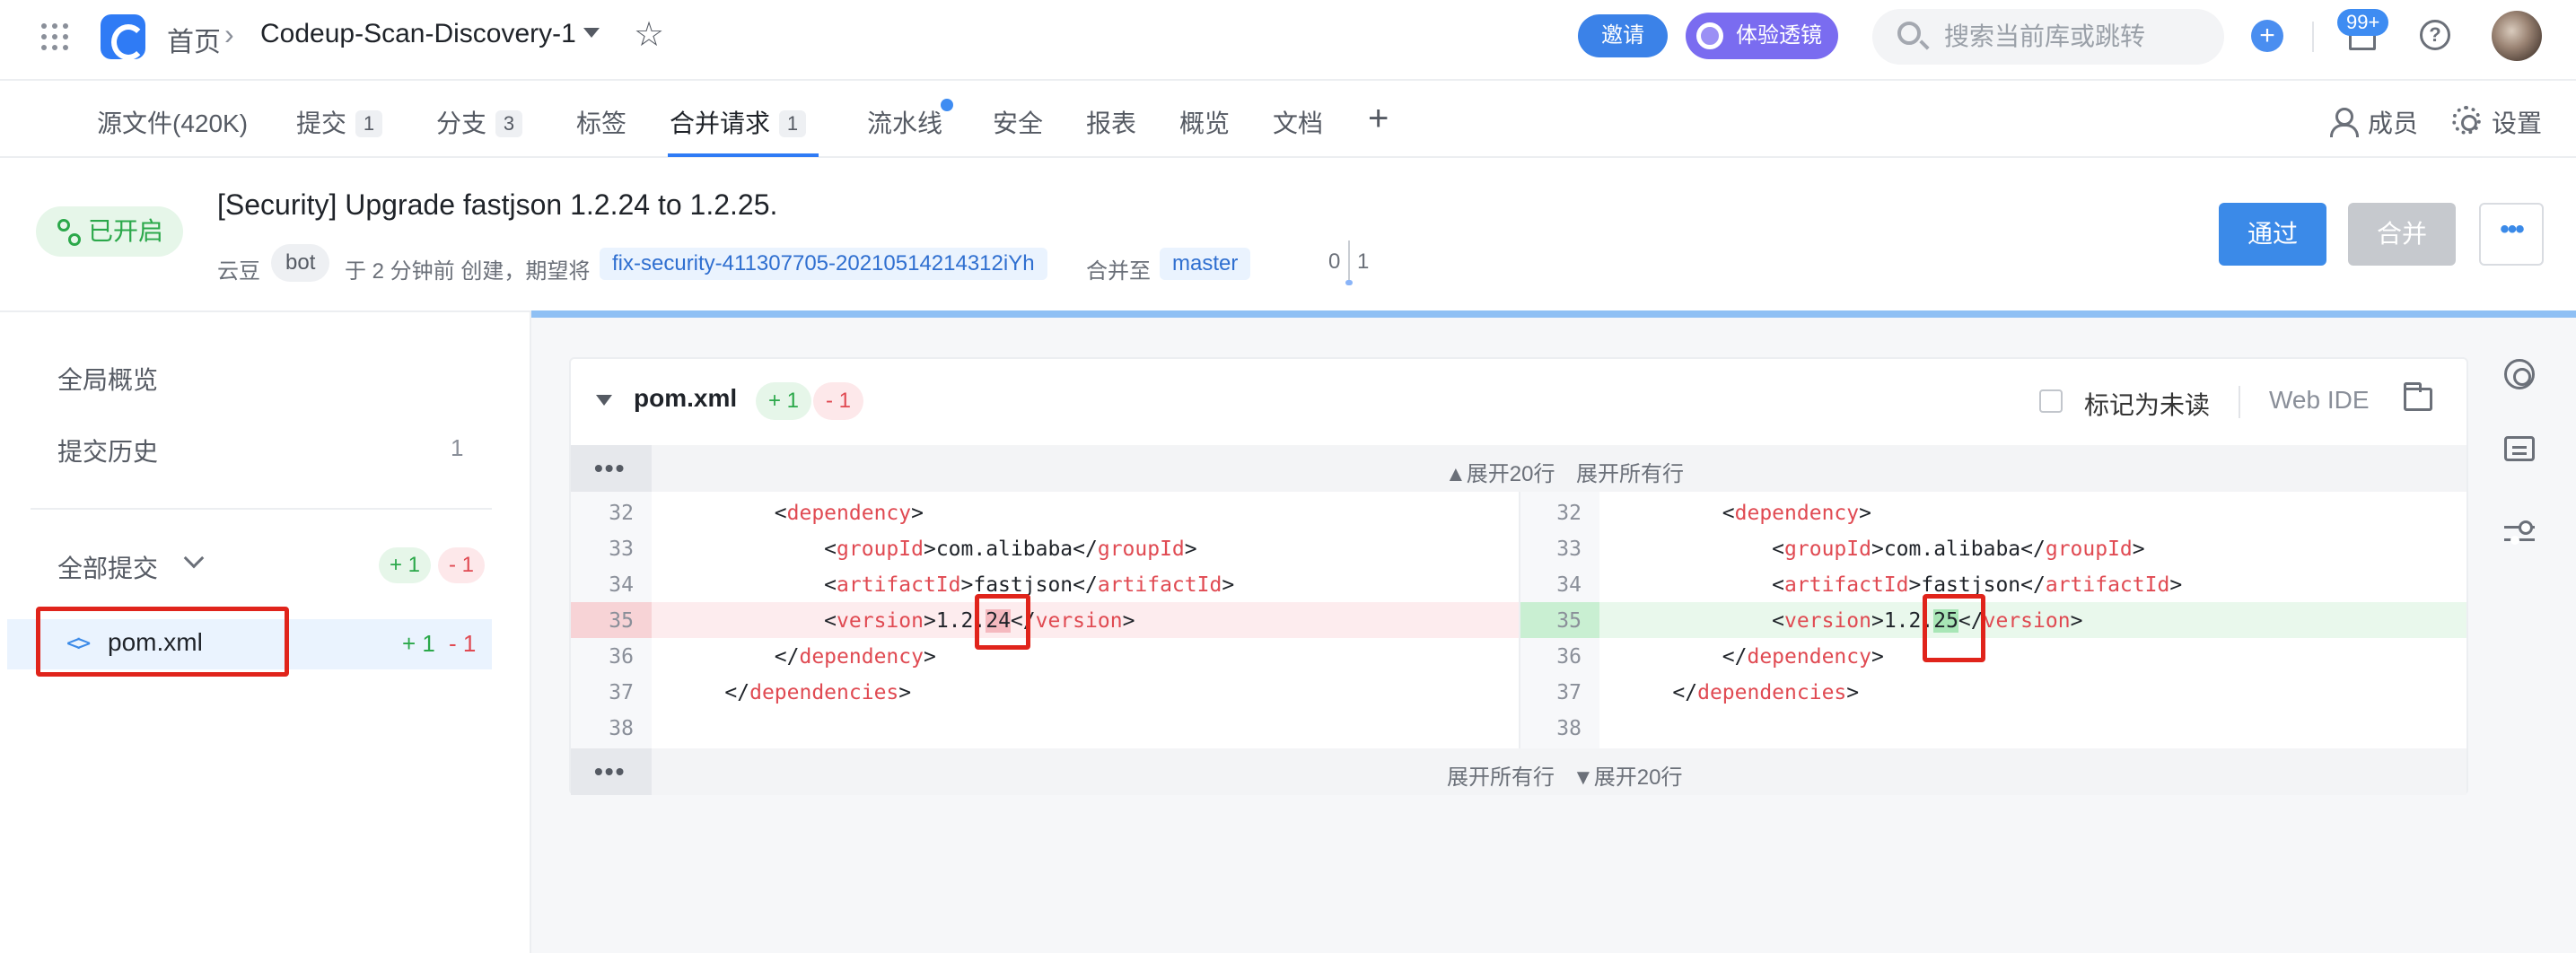  I want to click on breadcrumb-home: 首页, so click(194, 39).